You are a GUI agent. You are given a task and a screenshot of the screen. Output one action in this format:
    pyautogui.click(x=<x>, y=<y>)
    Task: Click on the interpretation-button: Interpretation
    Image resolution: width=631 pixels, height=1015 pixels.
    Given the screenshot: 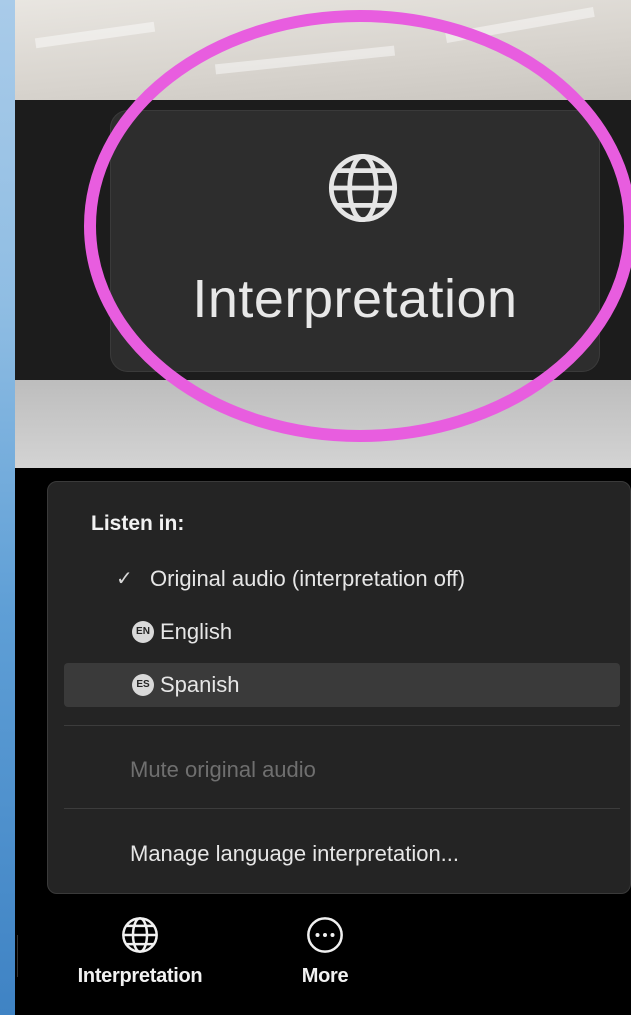 What is the action you would take?
    pyautogui.click(x=140, y=962)
    